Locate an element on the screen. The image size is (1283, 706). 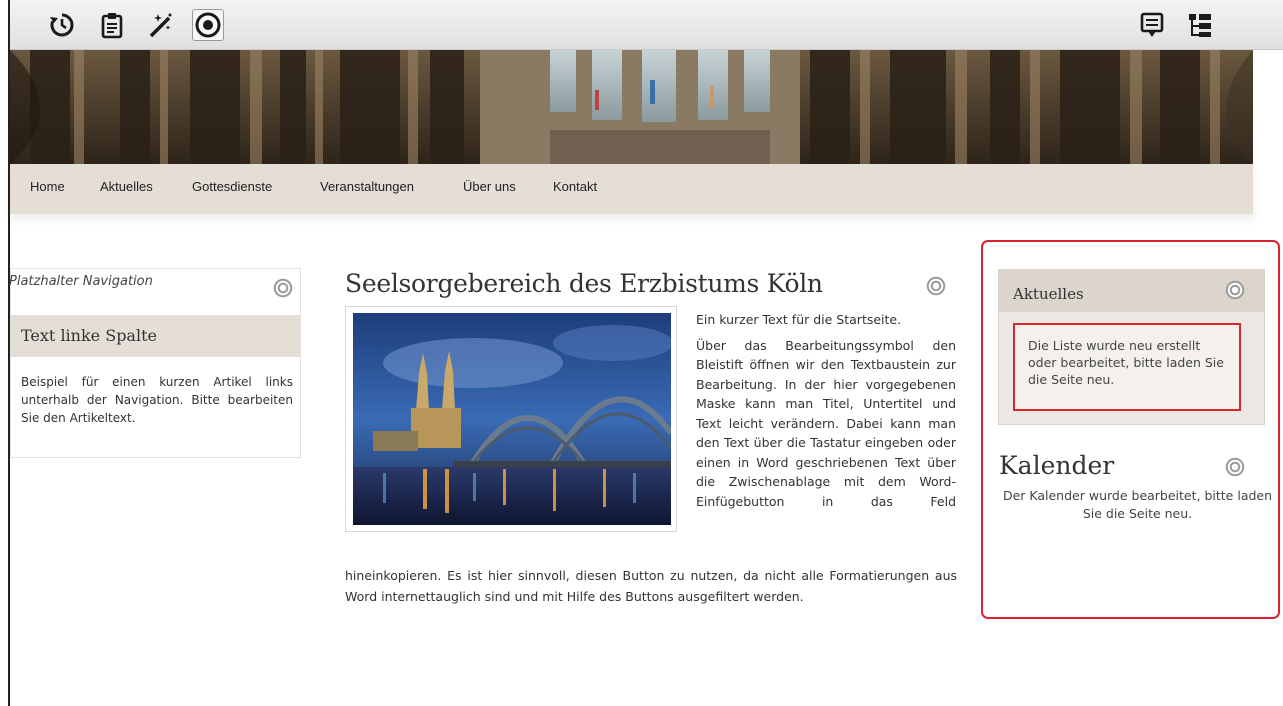
nav-item-home: Home is located at coordinates (47, 186).